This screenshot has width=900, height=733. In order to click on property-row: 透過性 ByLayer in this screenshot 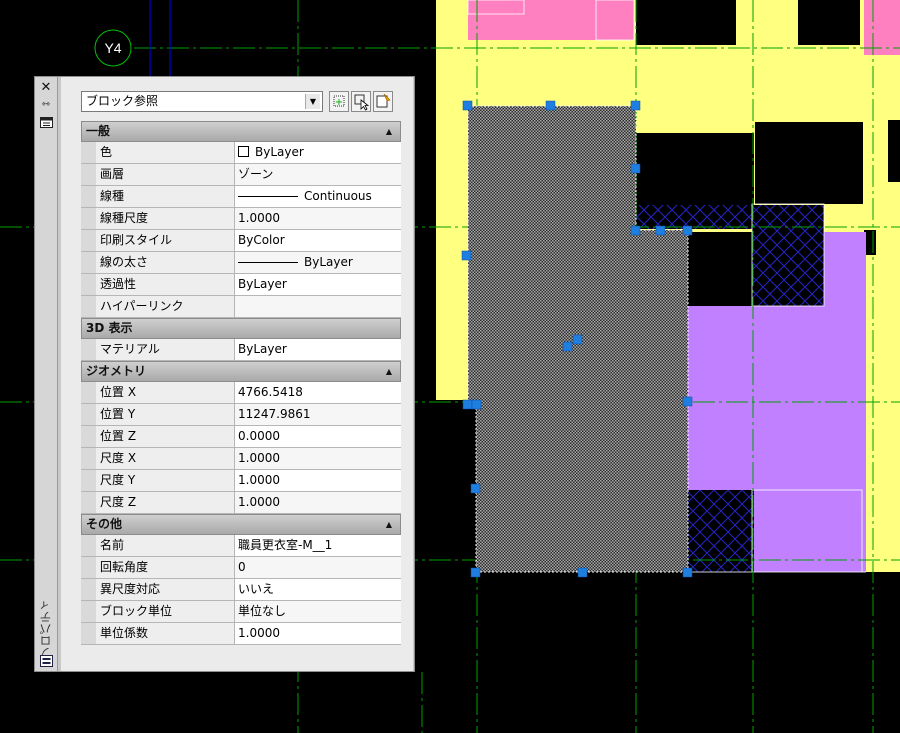, I will do `click(241, 285)`.